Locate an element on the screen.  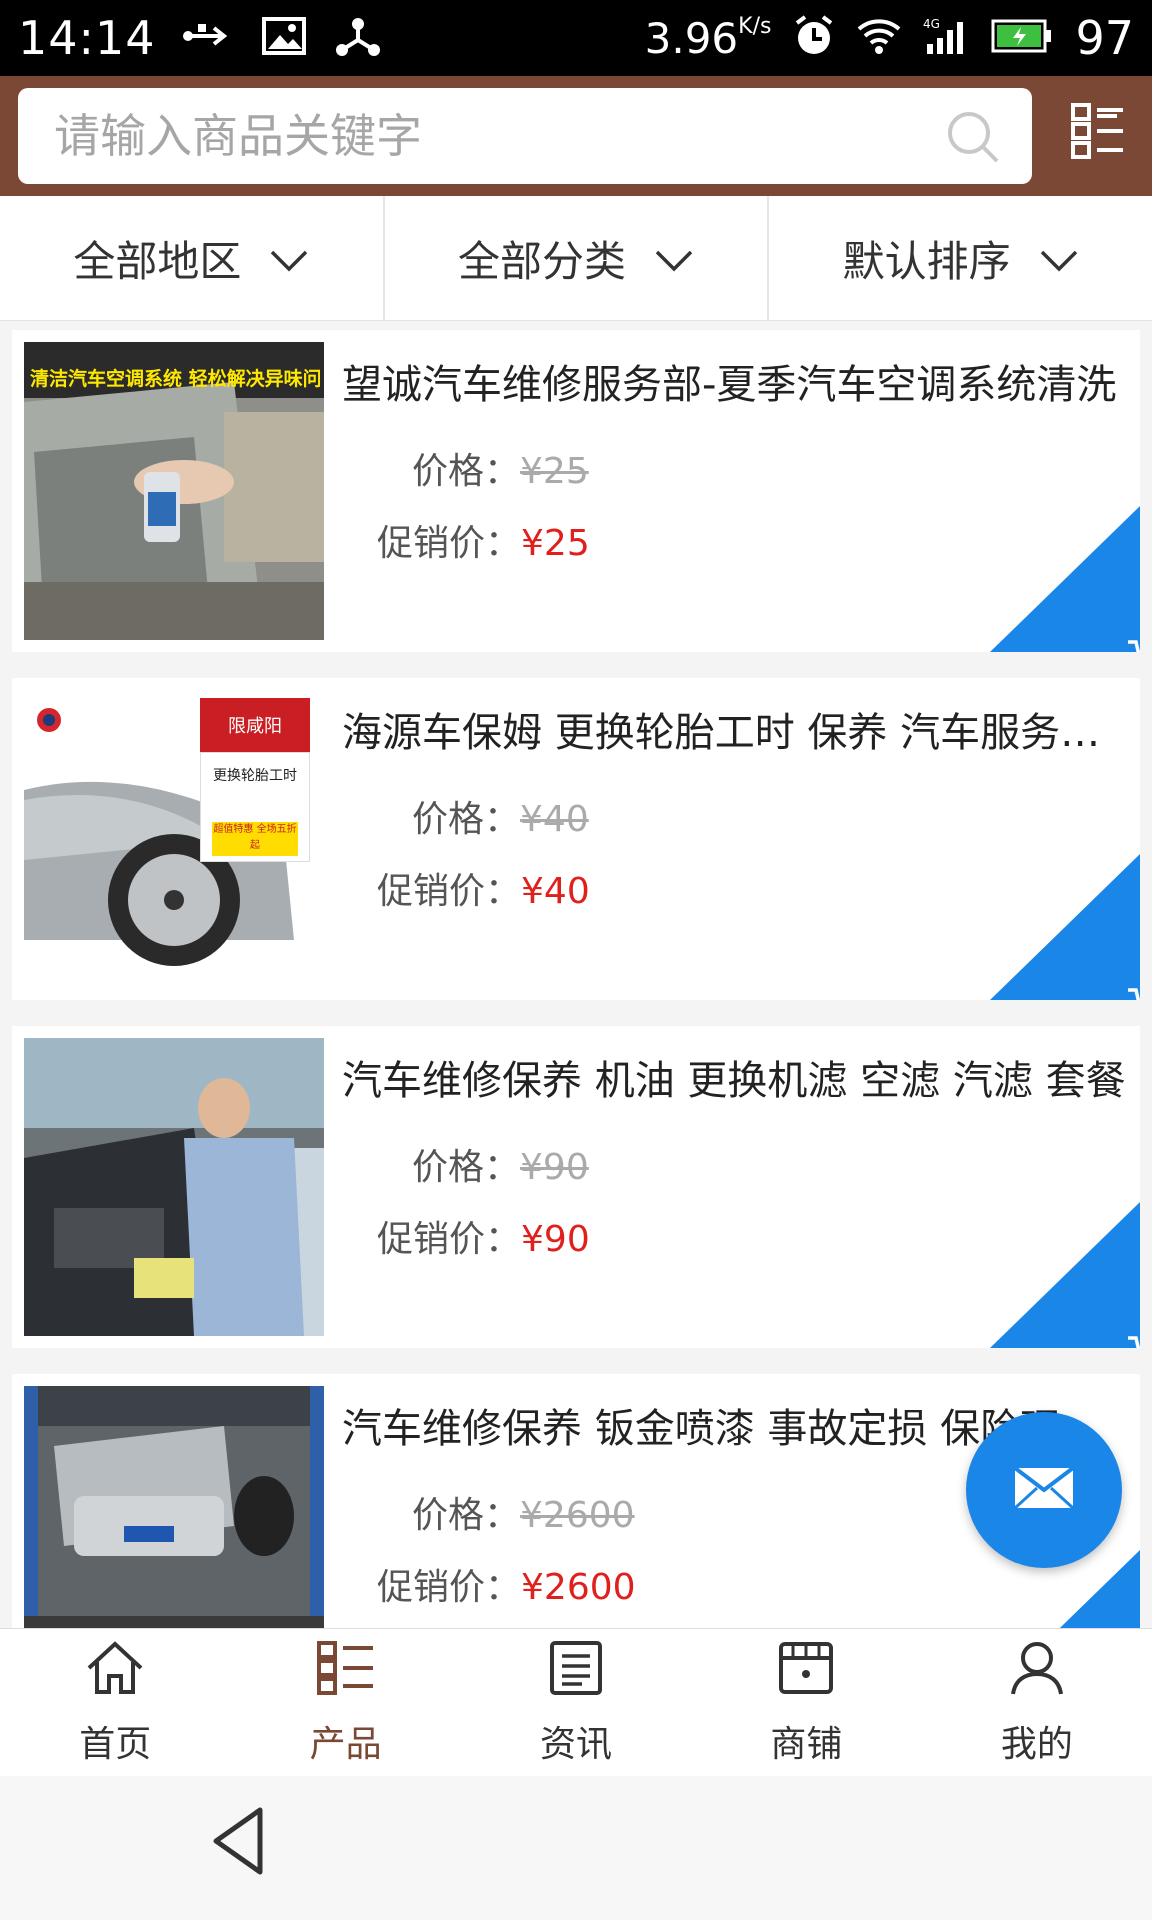
search-input is located at coordinates (494, 136).